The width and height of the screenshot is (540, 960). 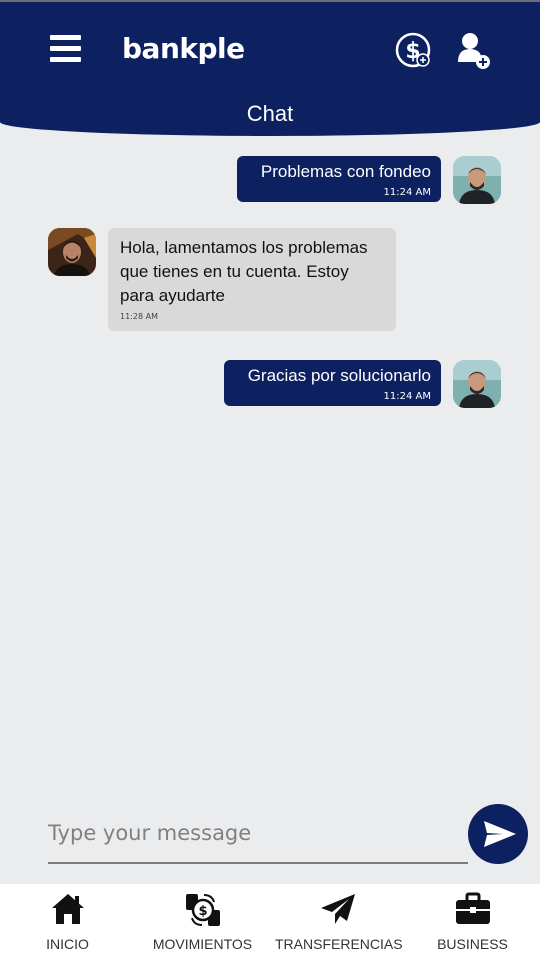 What do you see at coordinates (67, 944) in the screenshot?
I see `nav-label: INICIO` at bounding box center [67, 944].